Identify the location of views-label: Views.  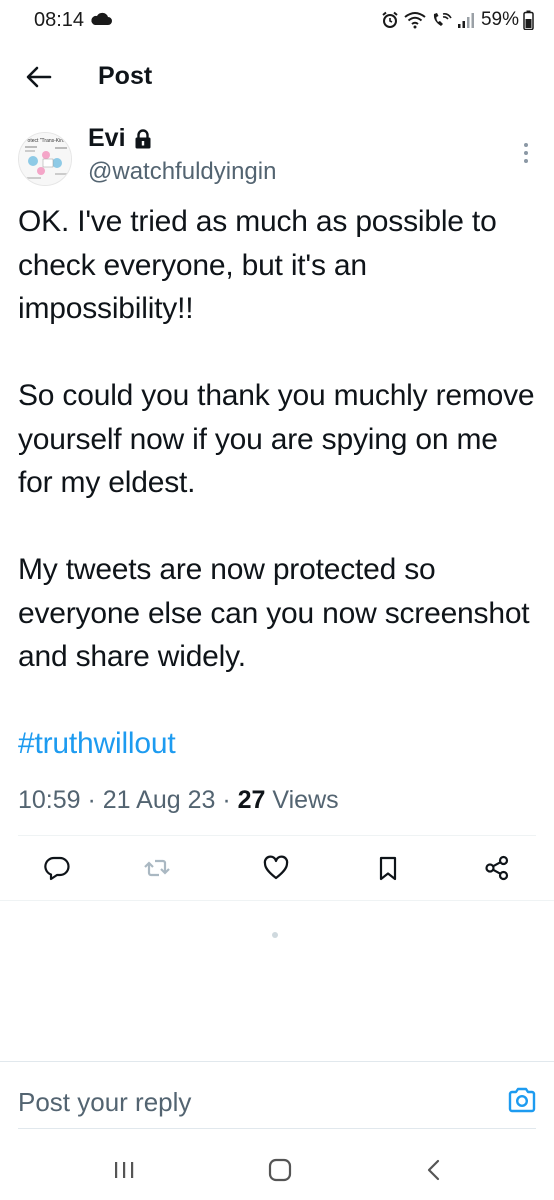
(301, 800).